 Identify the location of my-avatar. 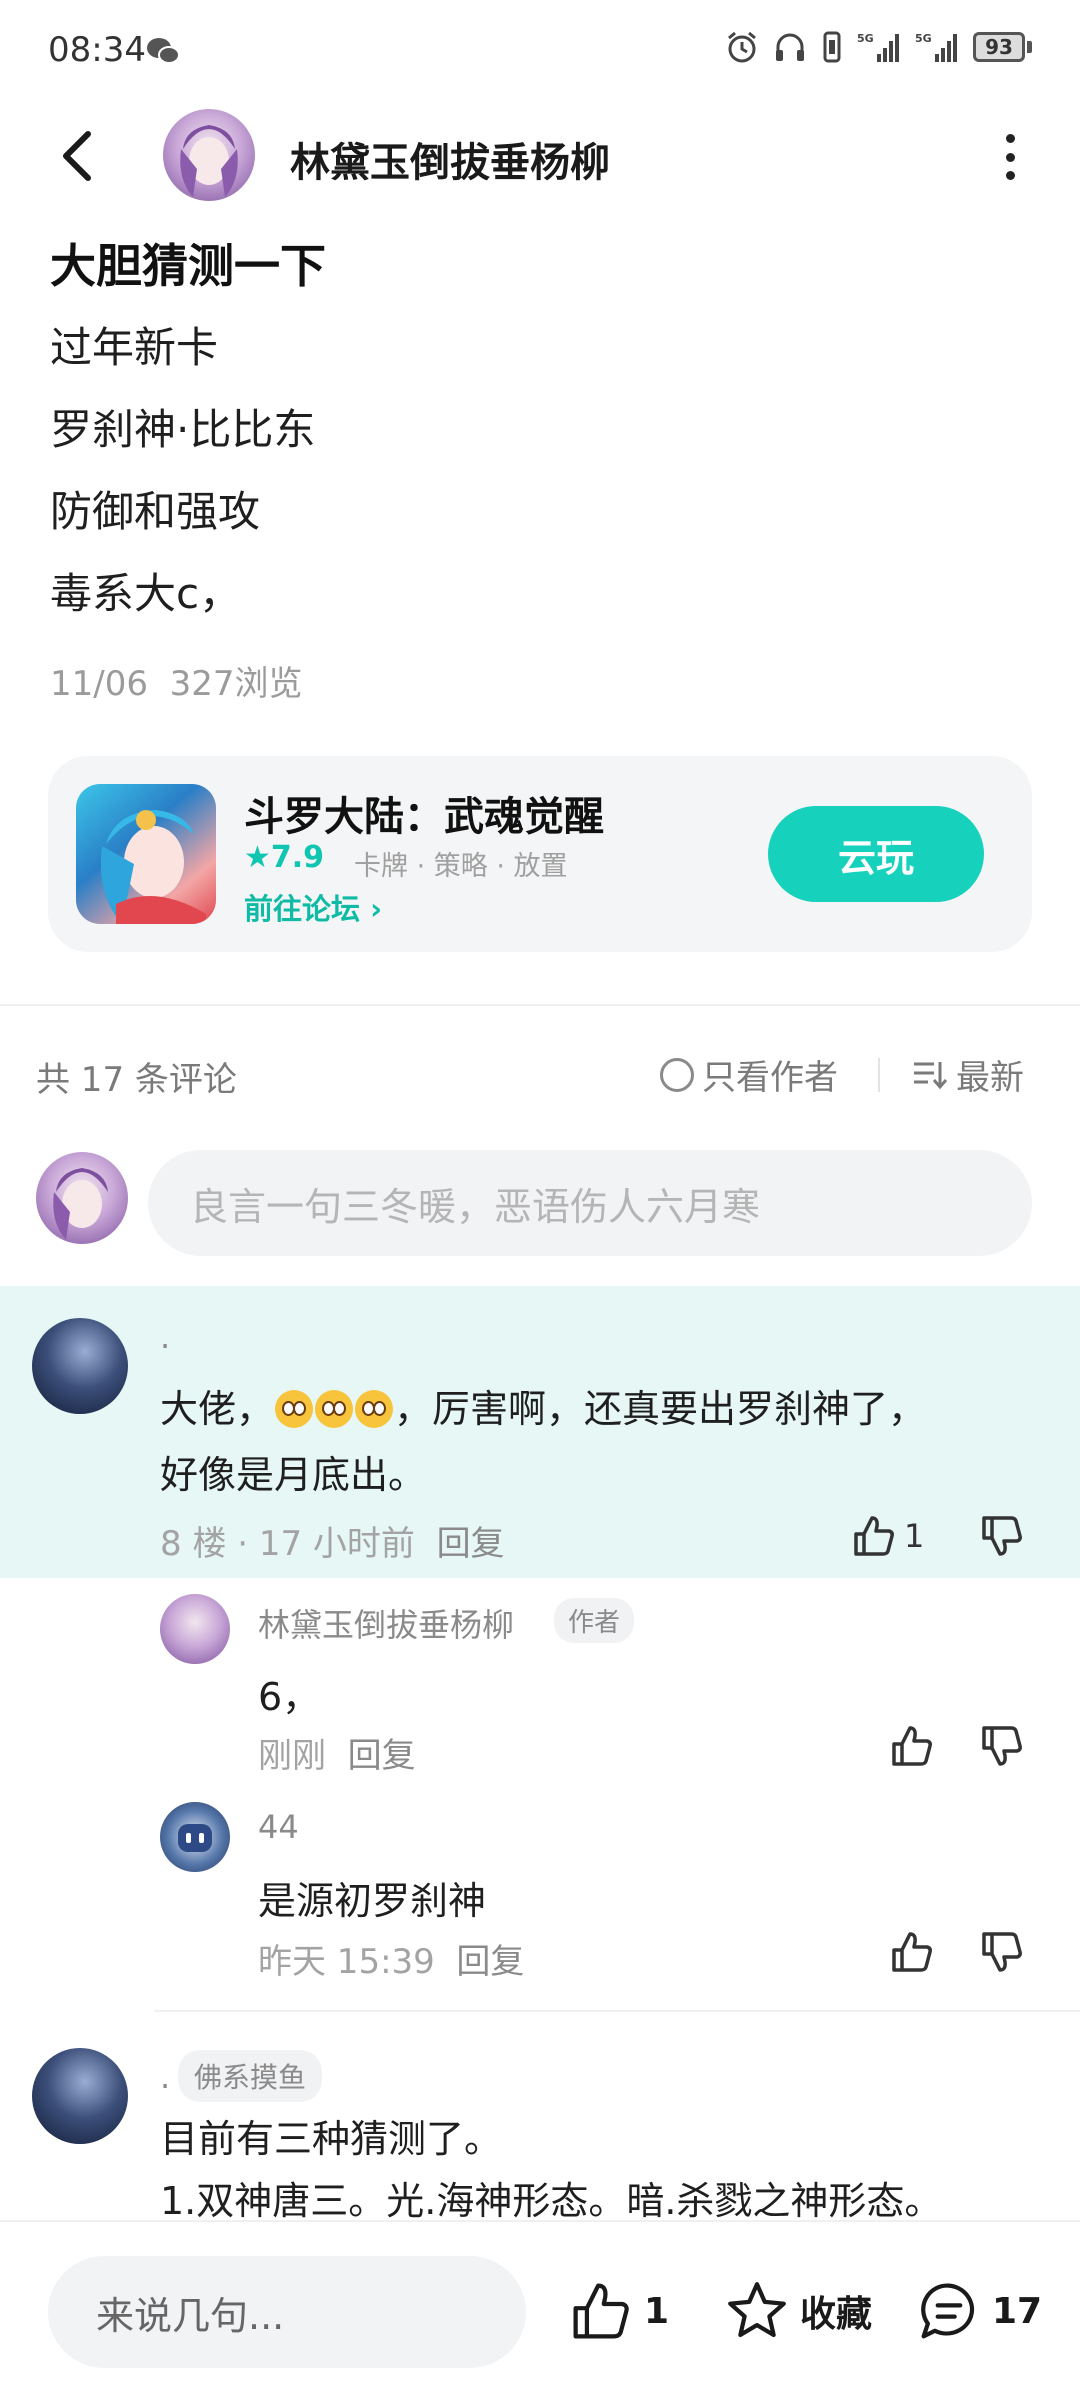
(82, 1198).